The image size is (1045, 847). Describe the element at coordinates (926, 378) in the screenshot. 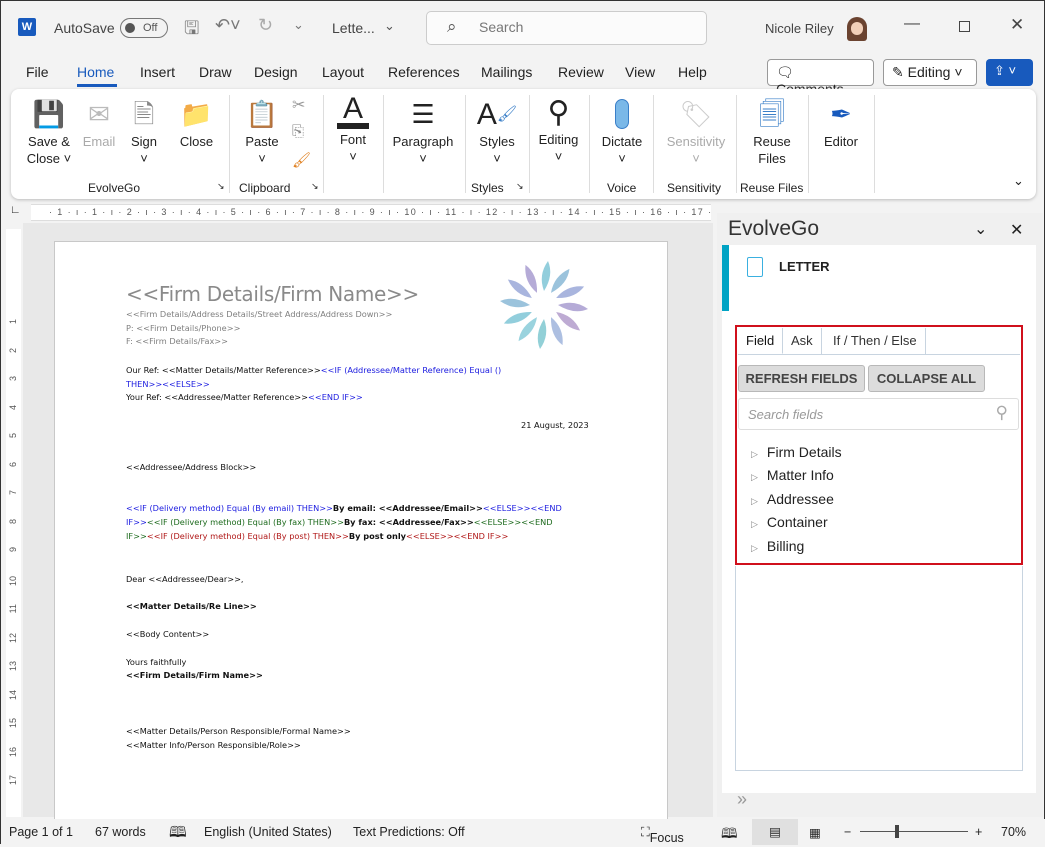

I see `collapse-all-button: COLLAPSE ALL` at that location.